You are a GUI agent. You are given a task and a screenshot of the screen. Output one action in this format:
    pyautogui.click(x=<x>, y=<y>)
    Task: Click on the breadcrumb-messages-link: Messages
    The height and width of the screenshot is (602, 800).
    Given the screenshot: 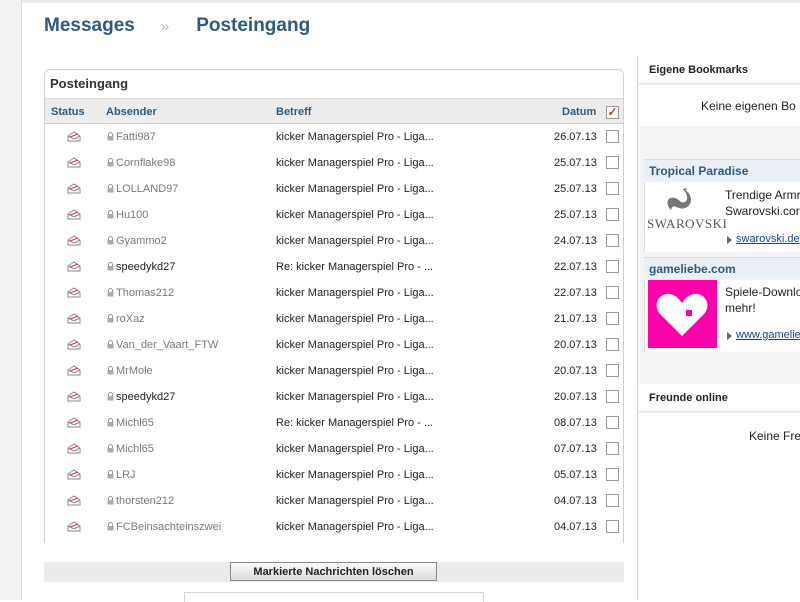 What is the action you would take?
    pyautogui.click(x=89, y=26)
    